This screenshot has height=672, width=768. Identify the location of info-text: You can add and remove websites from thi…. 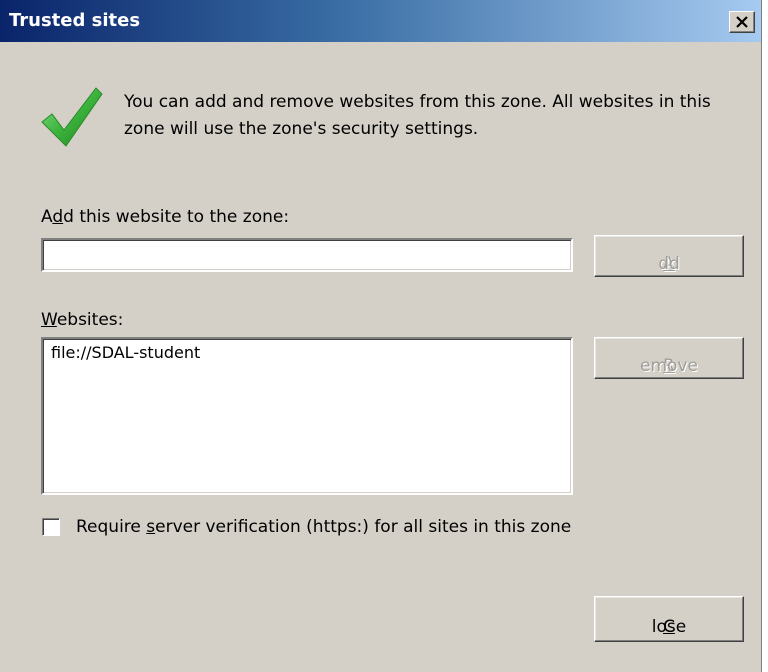
(417, 115).